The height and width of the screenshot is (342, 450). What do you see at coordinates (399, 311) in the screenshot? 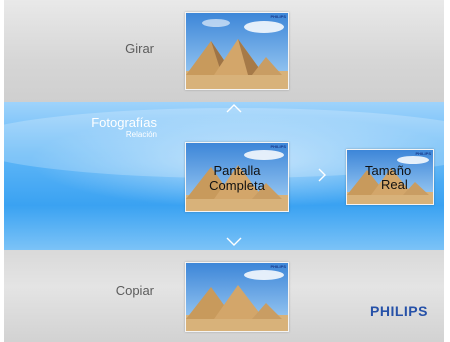
I see `philips-logo: PHILIPS` at bounding box center [399, 311].